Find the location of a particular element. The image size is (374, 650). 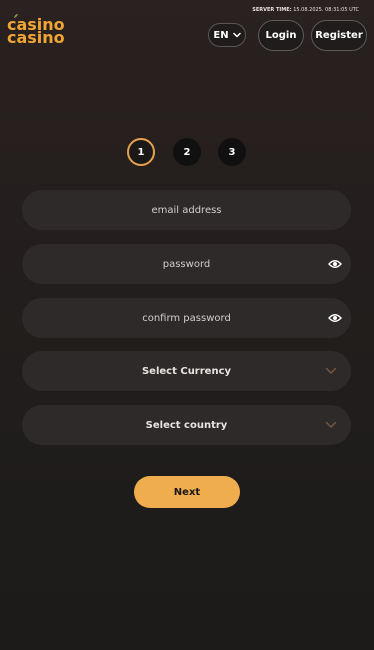

language-label: EN is located at coordinates (221, 35).